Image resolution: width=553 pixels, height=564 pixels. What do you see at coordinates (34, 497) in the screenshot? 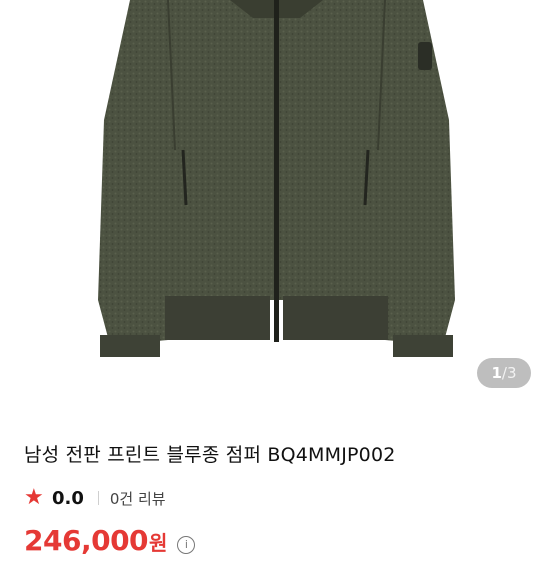
I see `star-icon: ★` at bounding box center [34, 497].